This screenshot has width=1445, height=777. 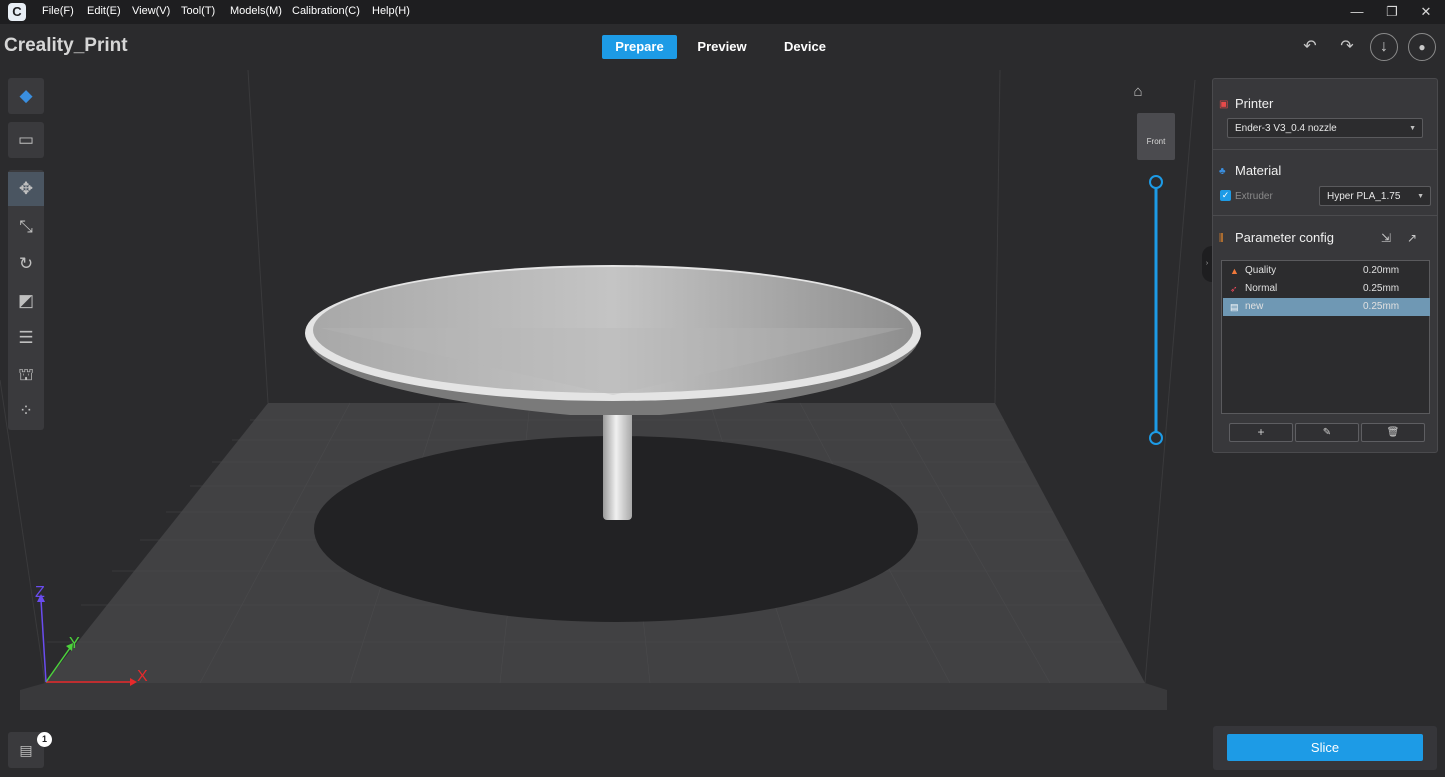 I want to click on export-icon: ↗, so click(x=1412, y=238).